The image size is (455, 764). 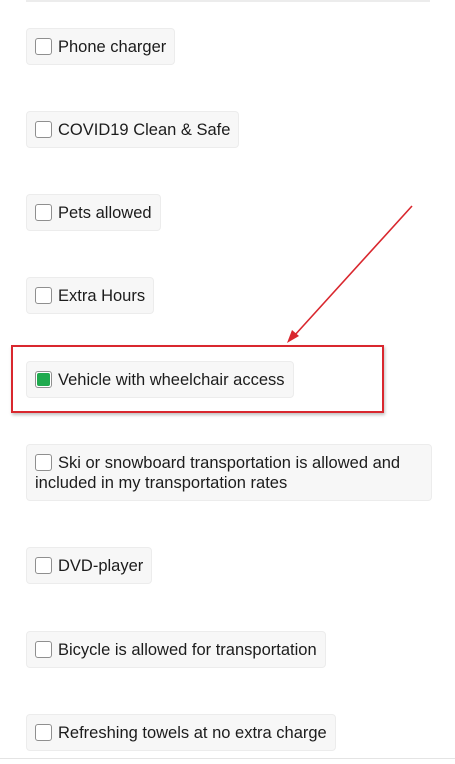 I want to click on option-bicycle-allowed: Bicycle is allowed for transportation, so click(x=176, y=649).